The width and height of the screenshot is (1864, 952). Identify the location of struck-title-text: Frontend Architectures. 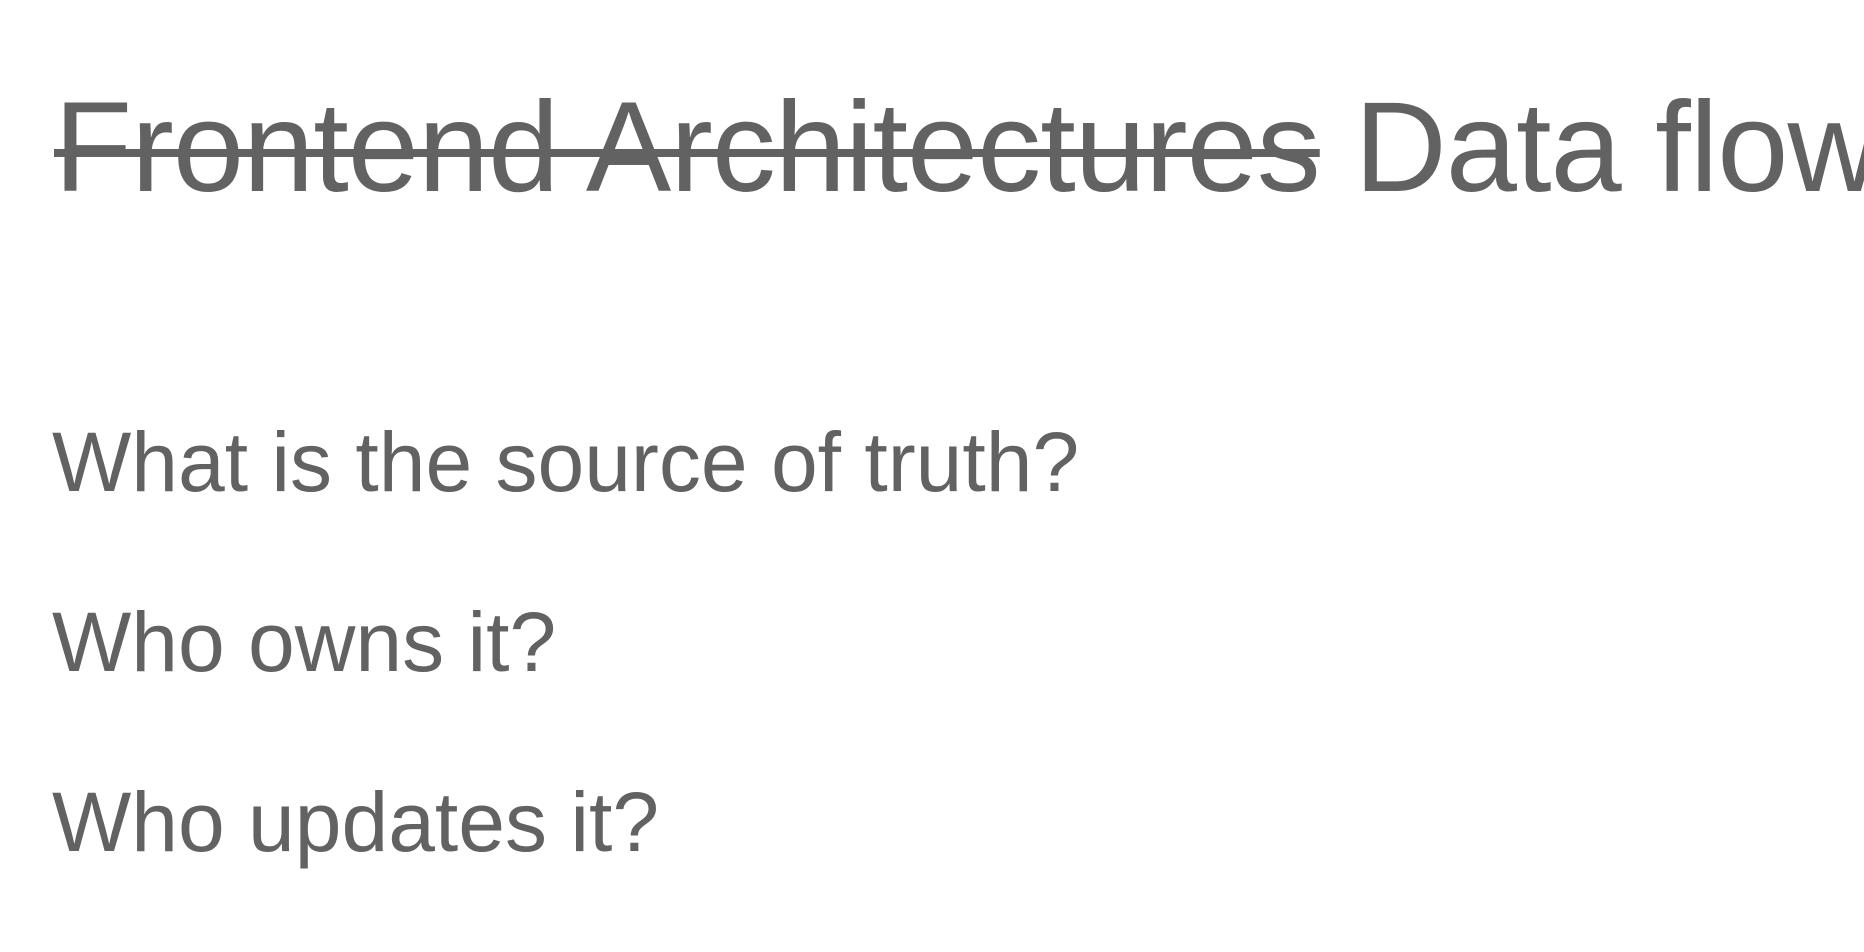
(687, 147).